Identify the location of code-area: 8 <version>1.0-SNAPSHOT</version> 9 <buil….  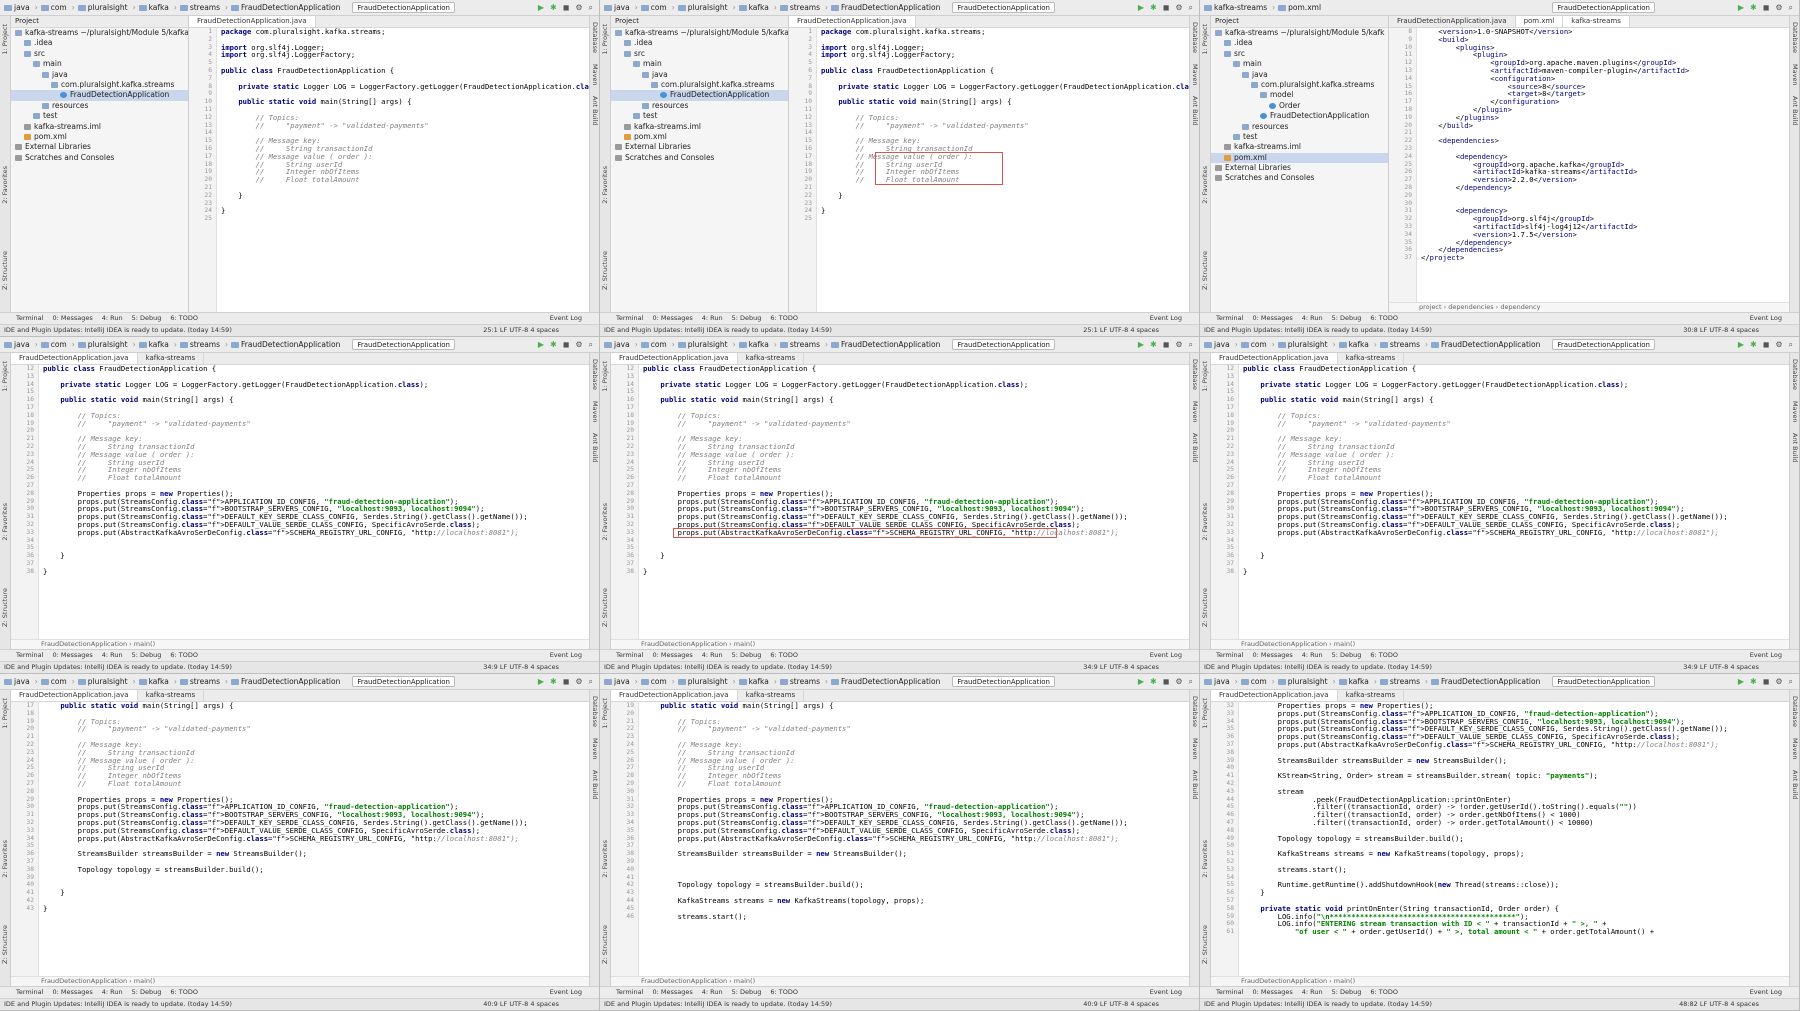
(1594, 170).